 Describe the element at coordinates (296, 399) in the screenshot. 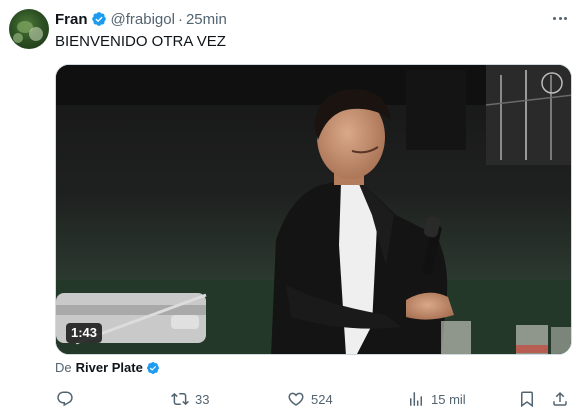

I see `heart-icon` at that location.